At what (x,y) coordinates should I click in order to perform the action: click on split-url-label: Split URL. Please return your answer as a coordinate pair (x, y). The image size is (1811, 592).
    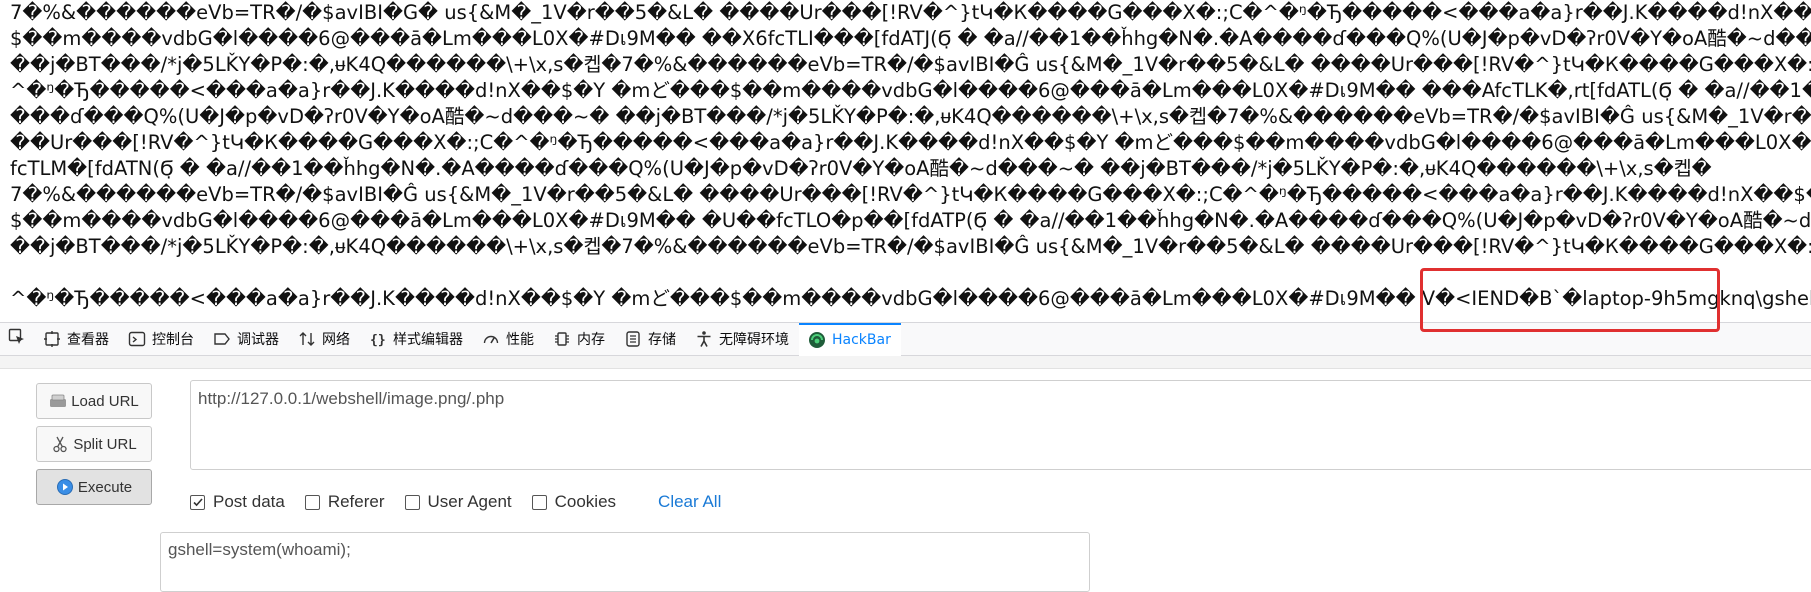
    Looking at the image, I should click on (105, 444).